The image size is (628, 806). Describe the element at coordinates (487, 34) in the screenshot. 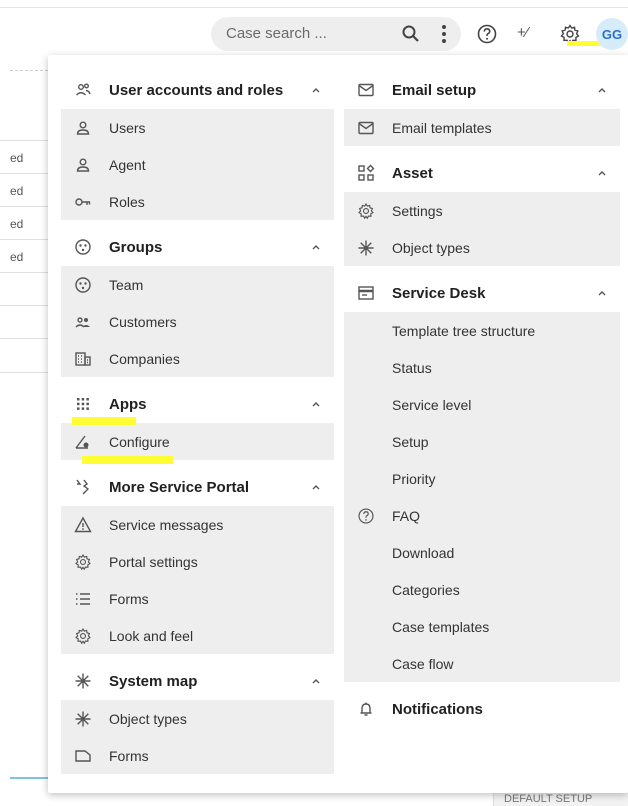

I see `help-icon` at that location.